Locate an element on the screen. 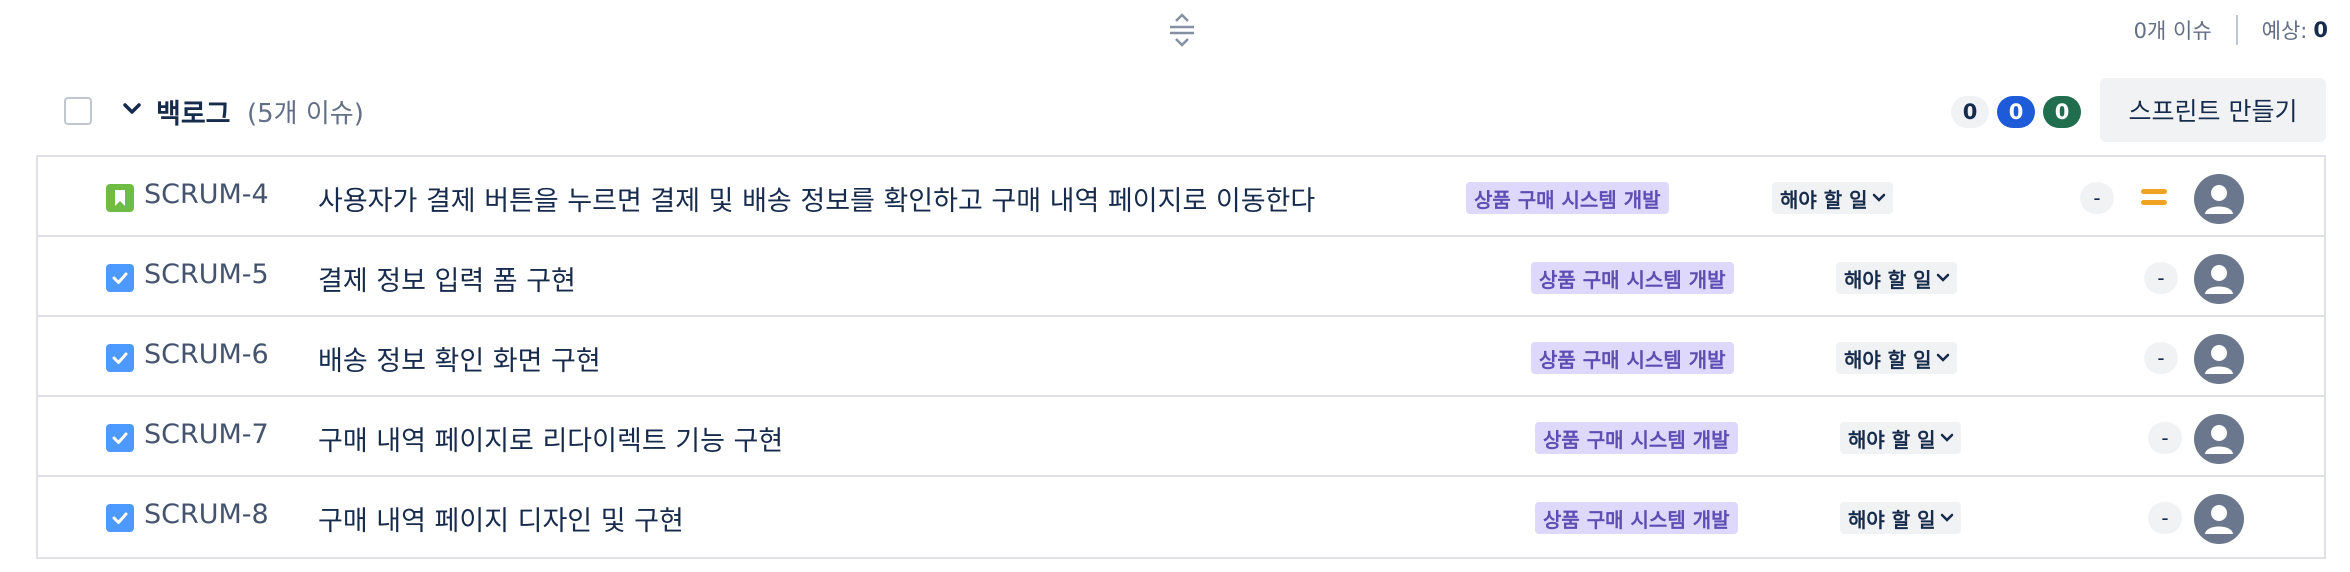  issue-key: SCRUM-8 is located at coordinates (206, 514).